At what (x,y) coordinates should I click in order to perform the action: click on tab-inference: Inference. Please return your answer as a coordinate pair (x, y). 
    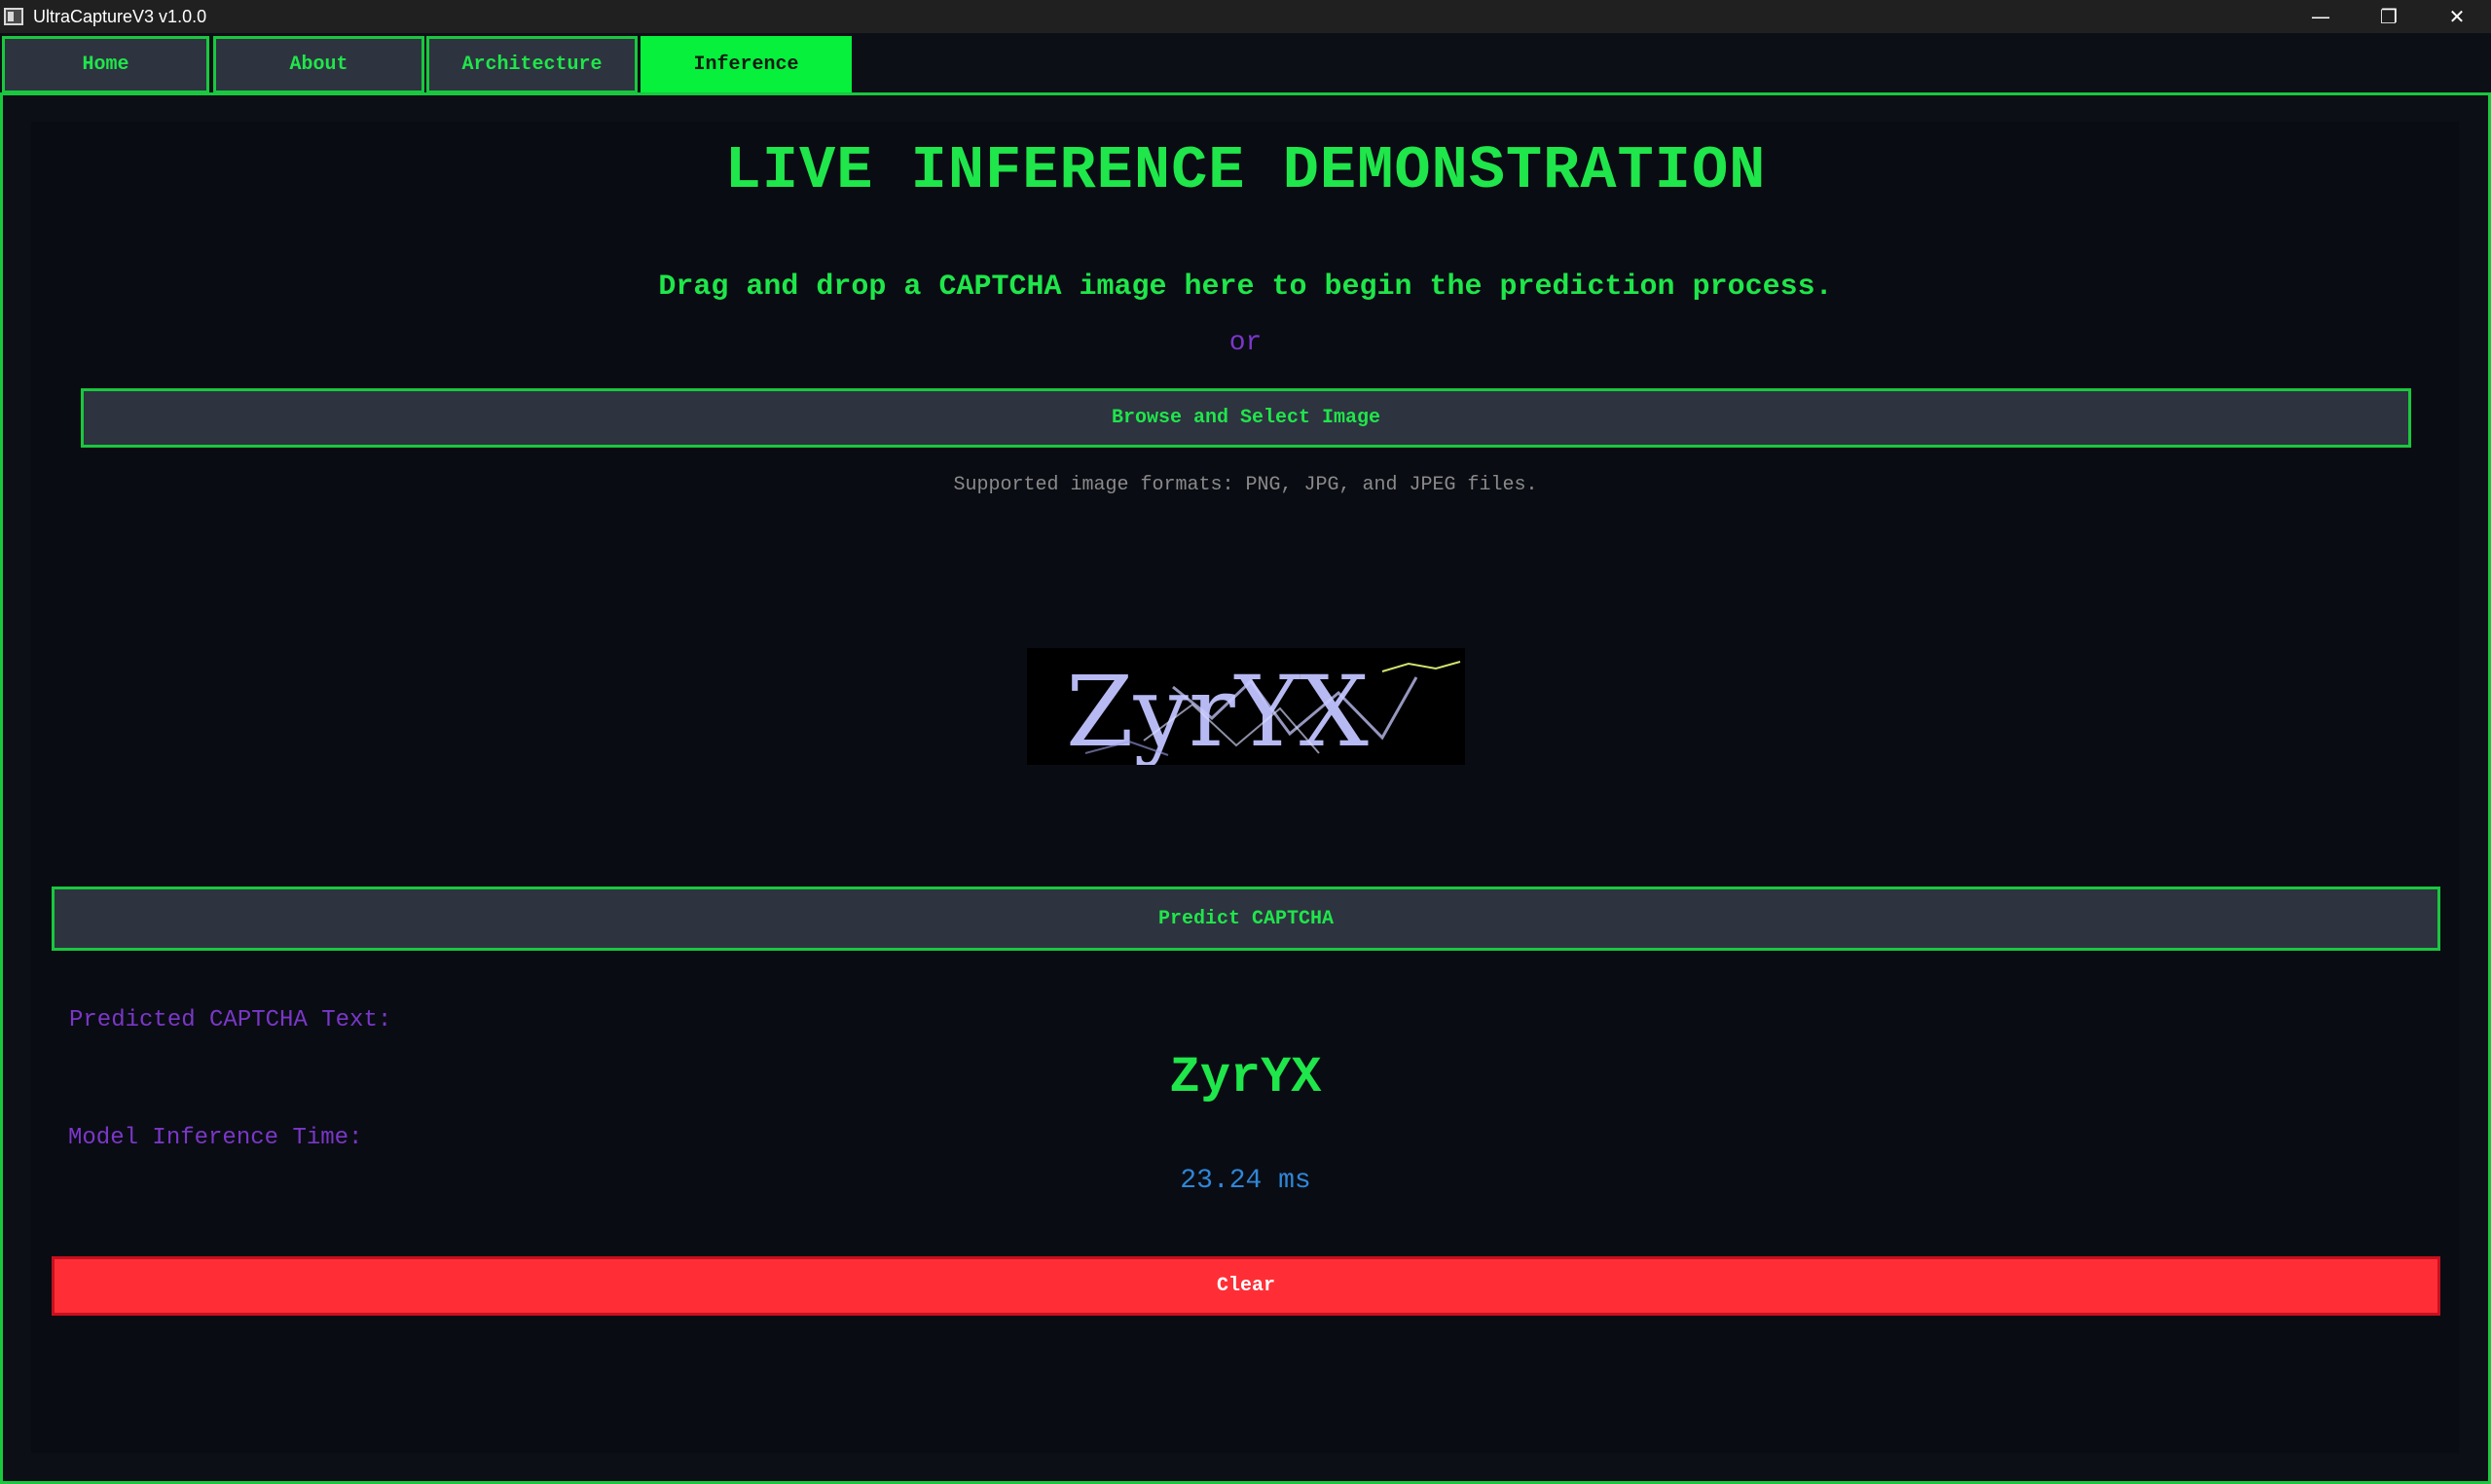
    Looking at the image, I should click on (746, 64).